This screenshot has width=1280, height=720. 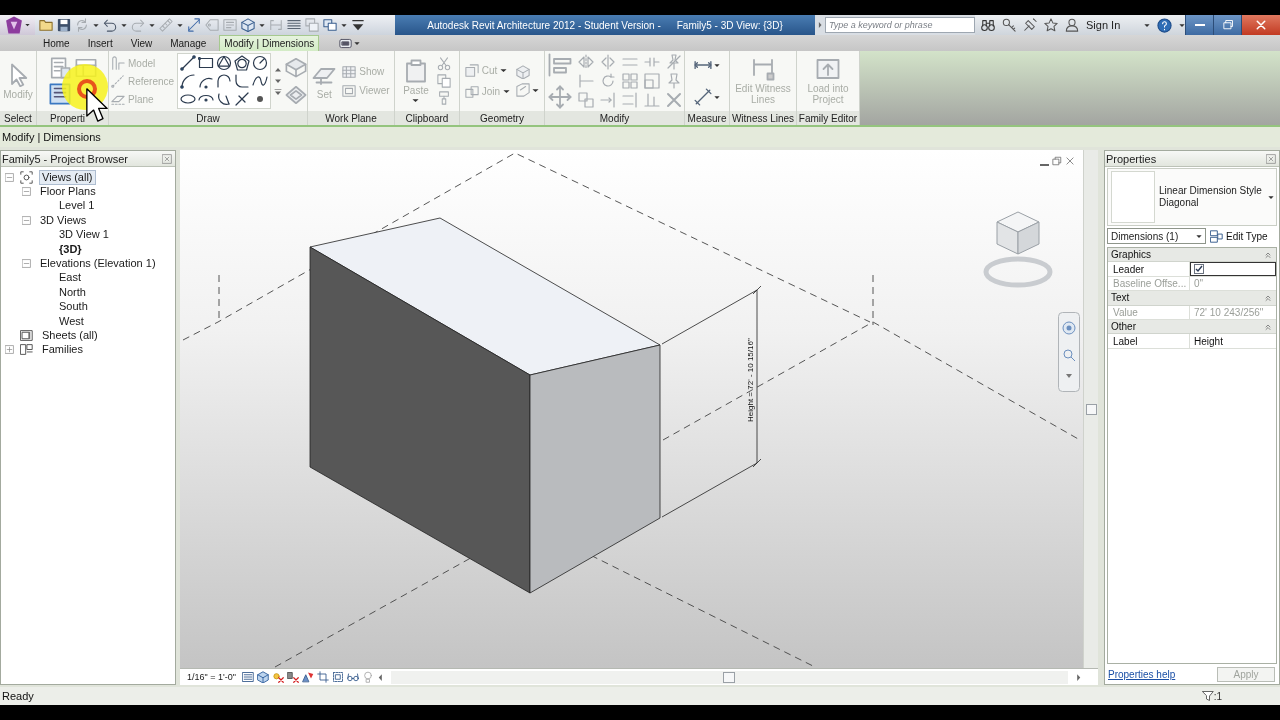 I want to click on close-icon, so click(x=1070, y=161).